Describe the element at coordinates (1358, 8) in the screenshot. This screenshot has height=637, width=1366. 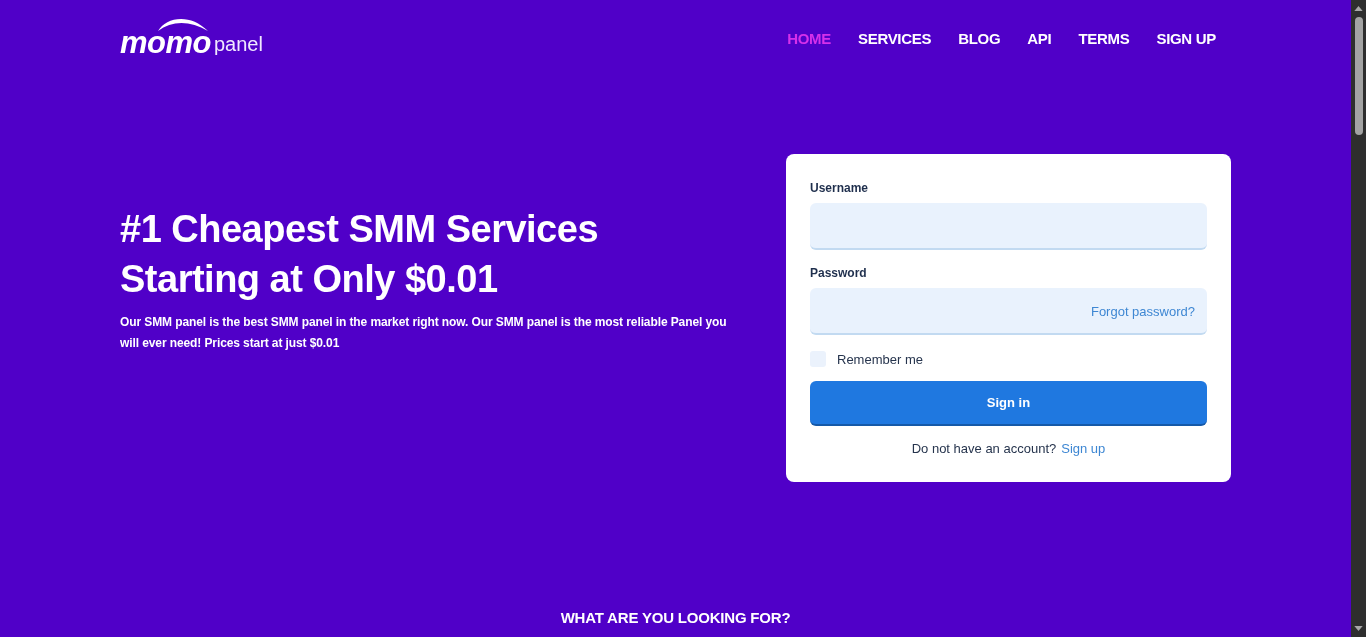
I see `scroll-up-icon` at that location.